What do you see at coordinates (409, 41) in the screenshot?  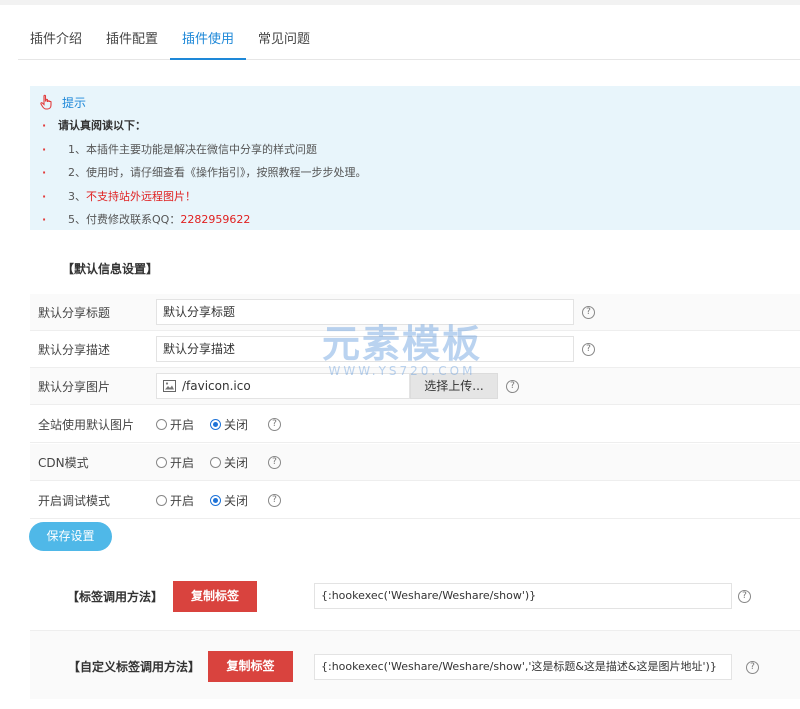 I see `tab-bar: 插件介绍 插件配置 插件使用 常见问题` at bounding box center [409, 41].